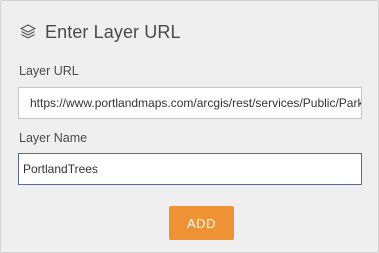 The image size is (379, 253). What do you see at coordinates (113, 31) in the screenshot?
I see `panel-title: Enter Layer URL` at bounding box center [113, 31].